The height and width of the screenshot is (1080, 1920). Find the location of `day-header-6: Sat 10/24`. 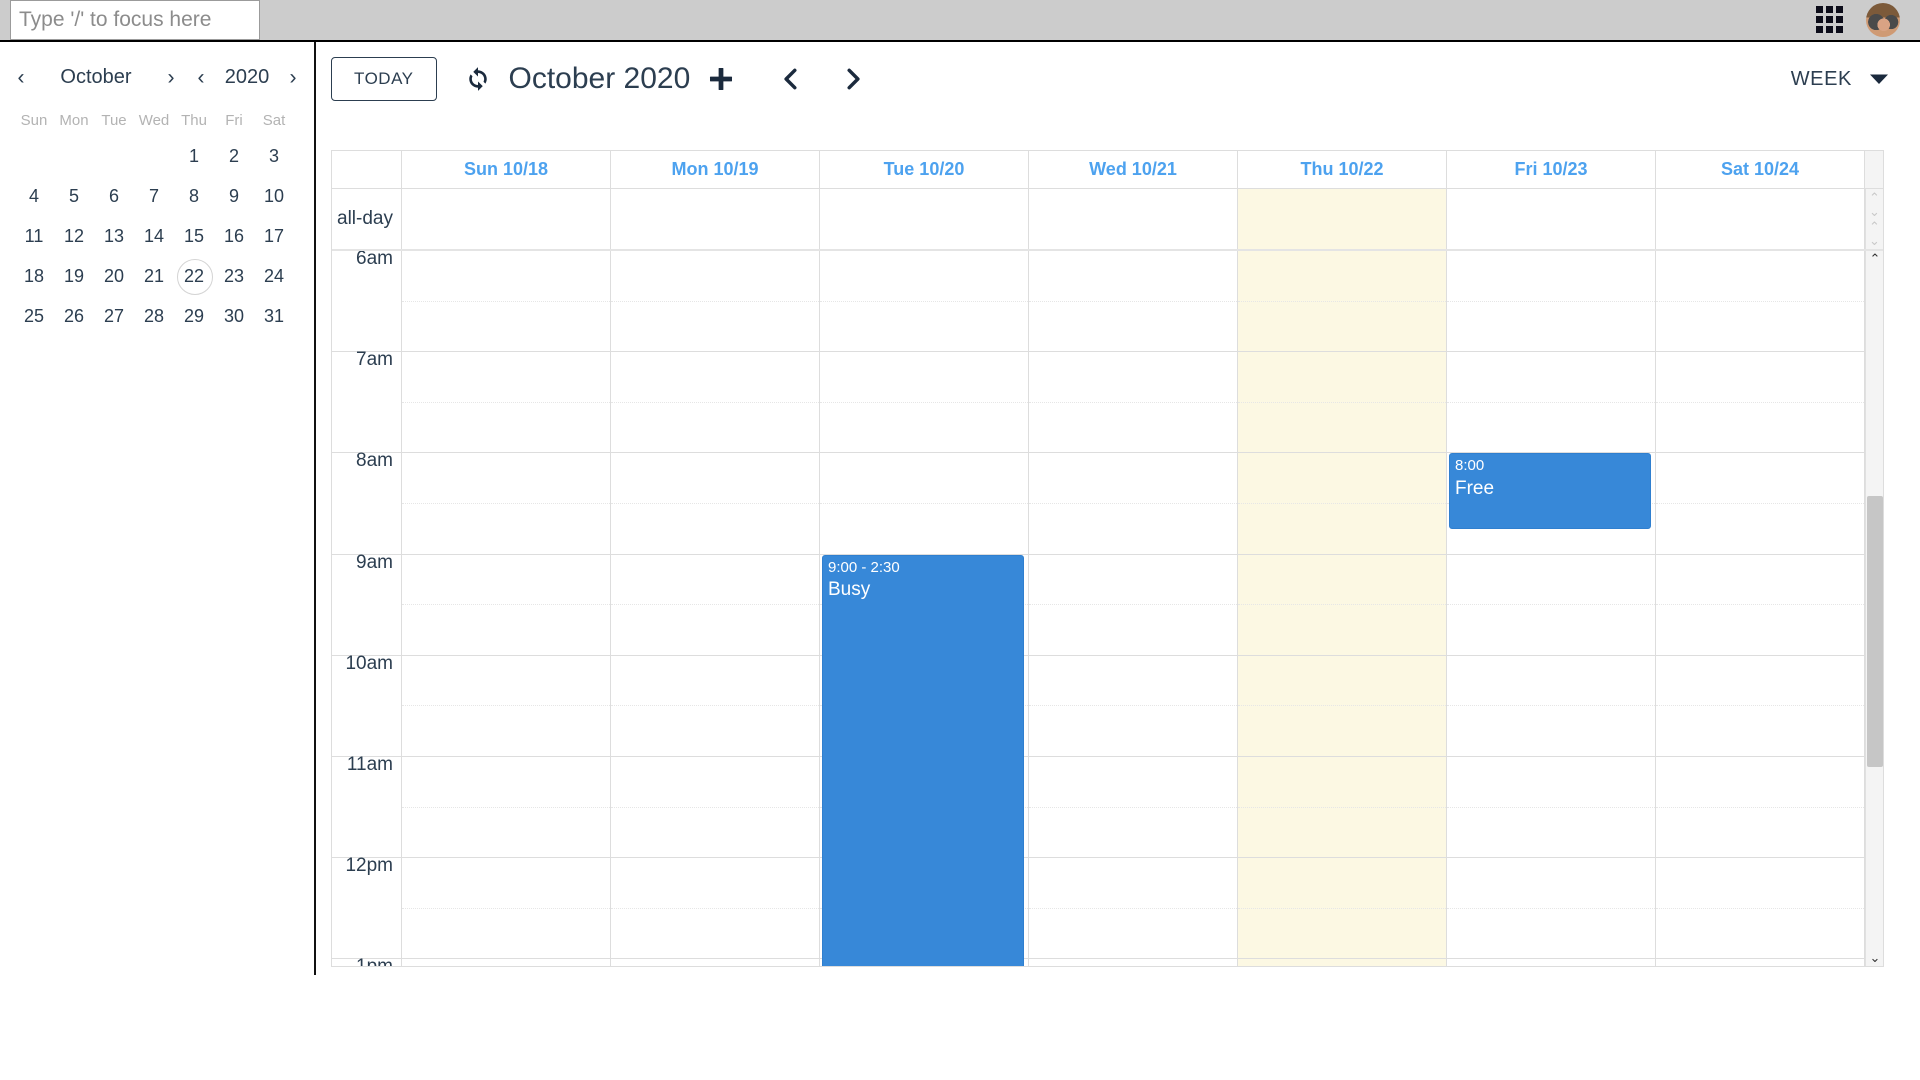

day-header-6: Sat 10/24 is located at coordinates (1760, 169).